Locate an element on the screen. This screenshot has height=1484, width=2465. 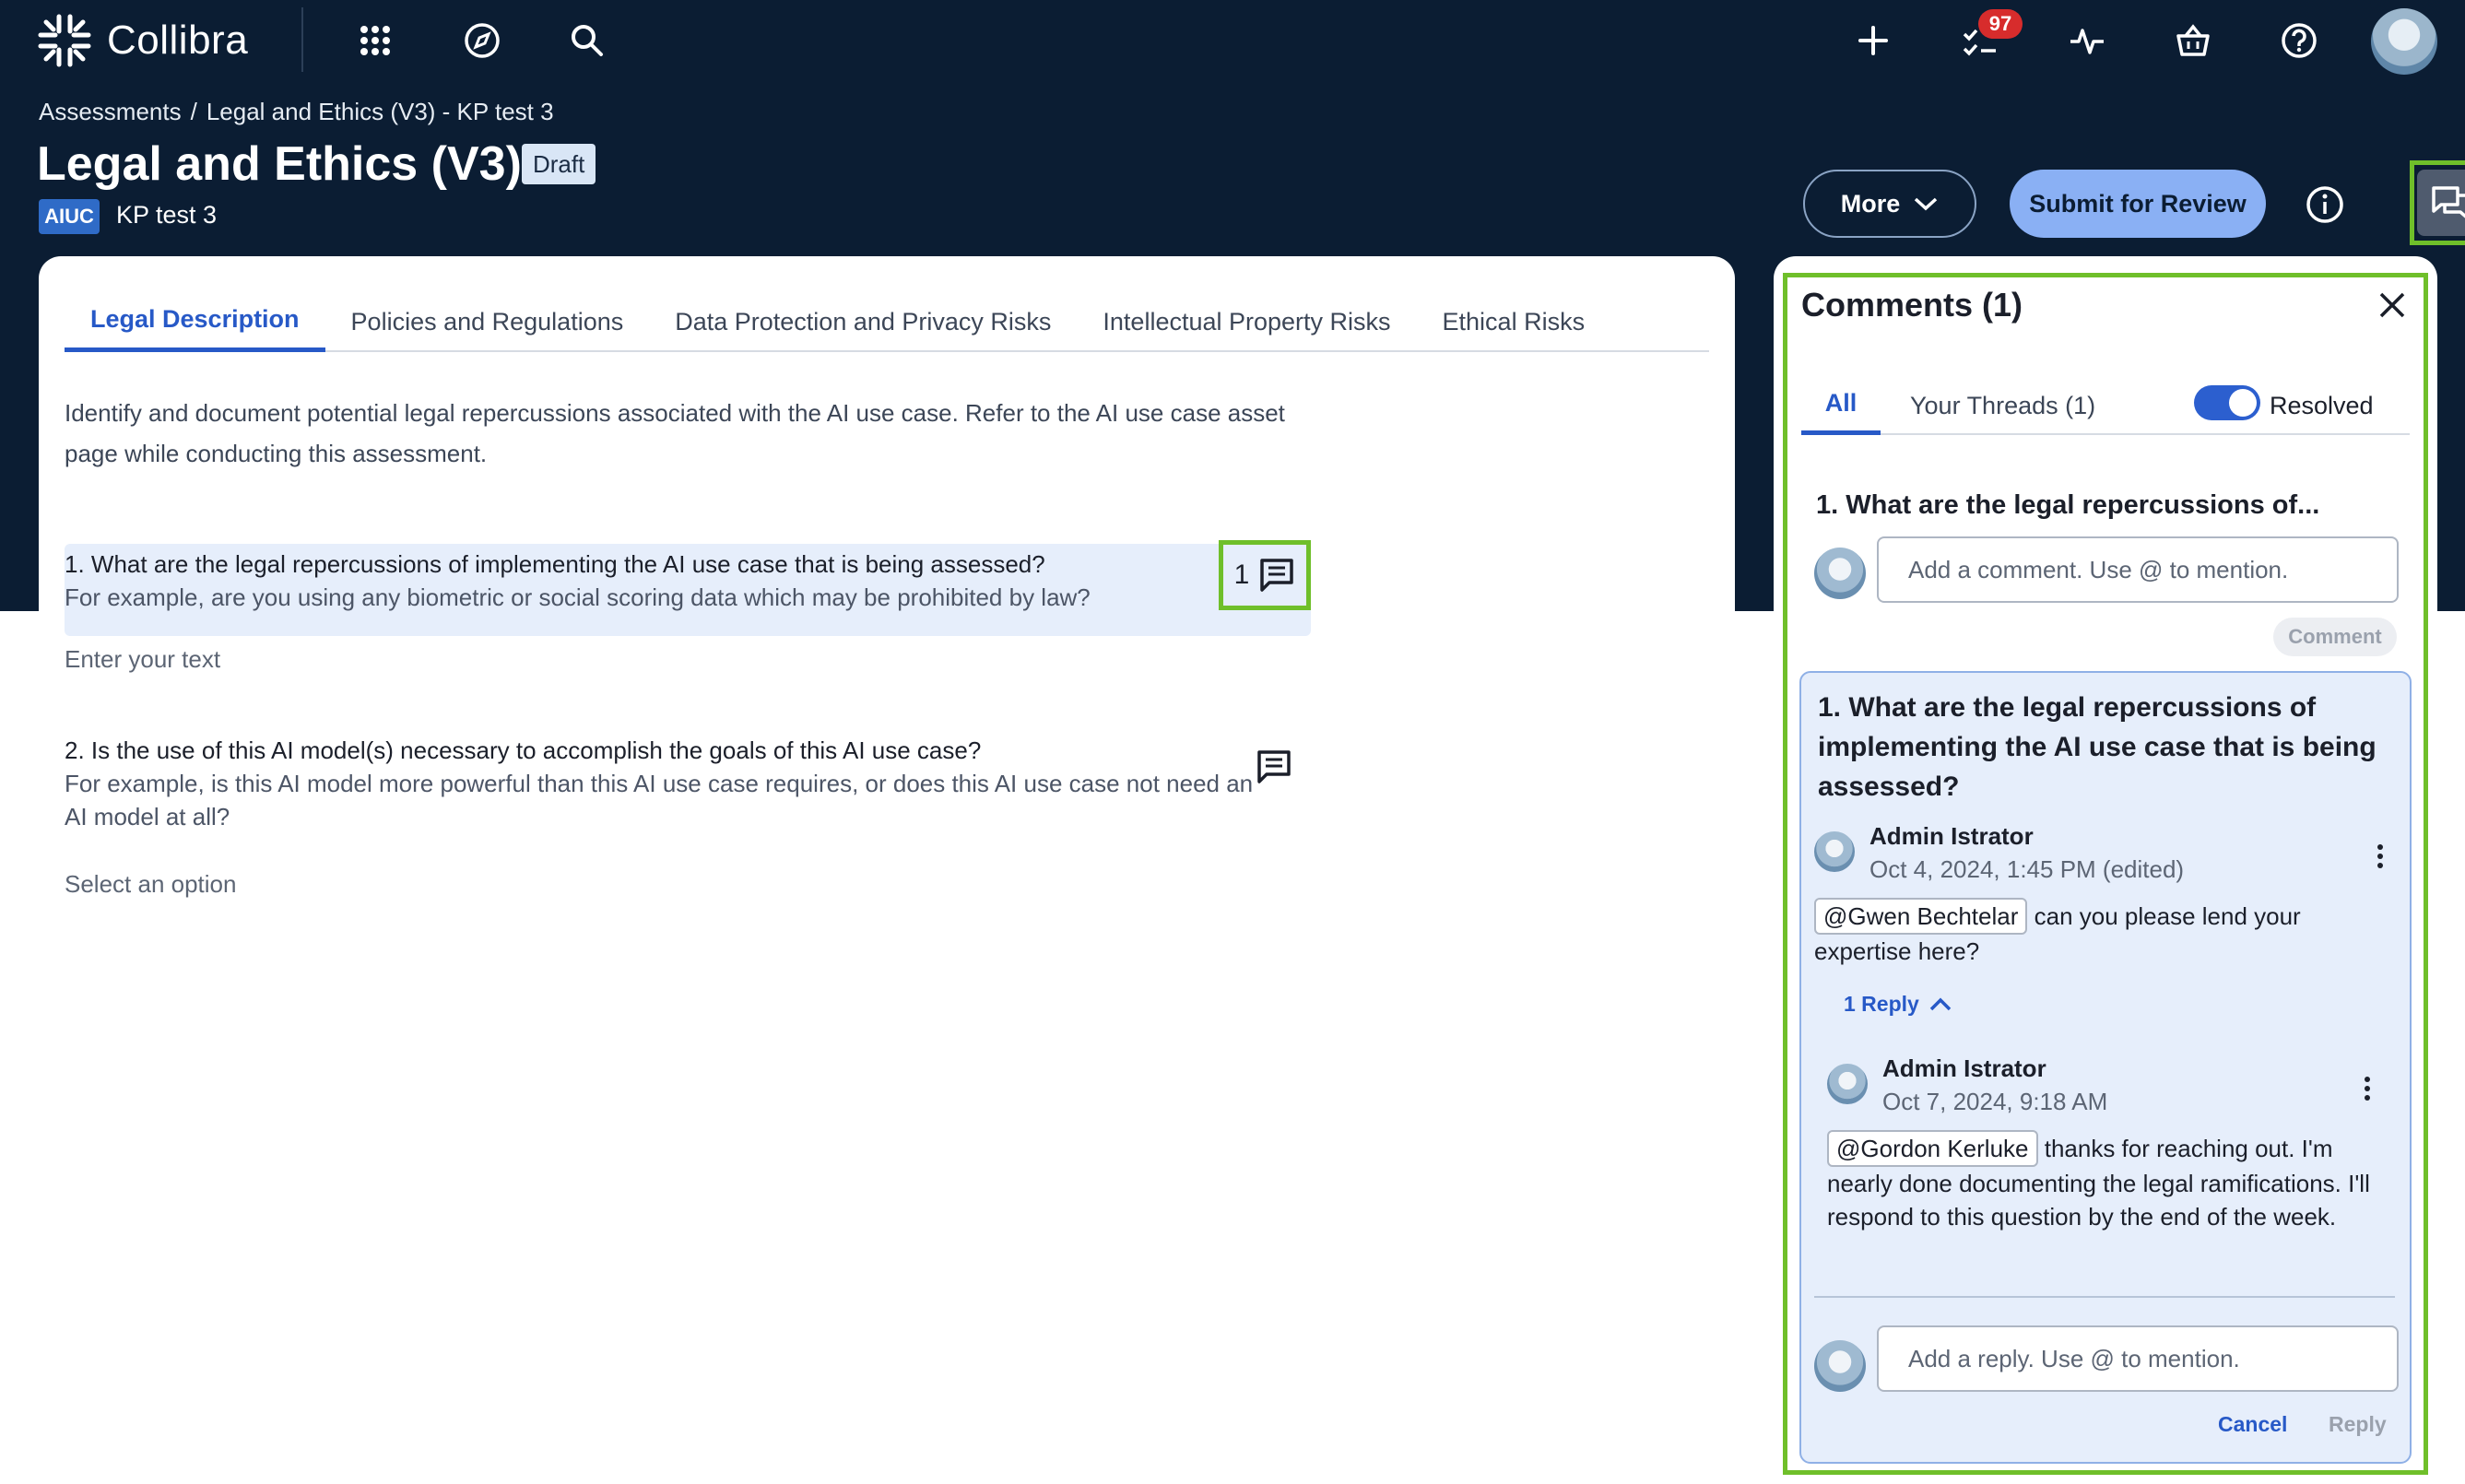
question-1-answer-input: Enter your text is located at coordinates (142, 660).